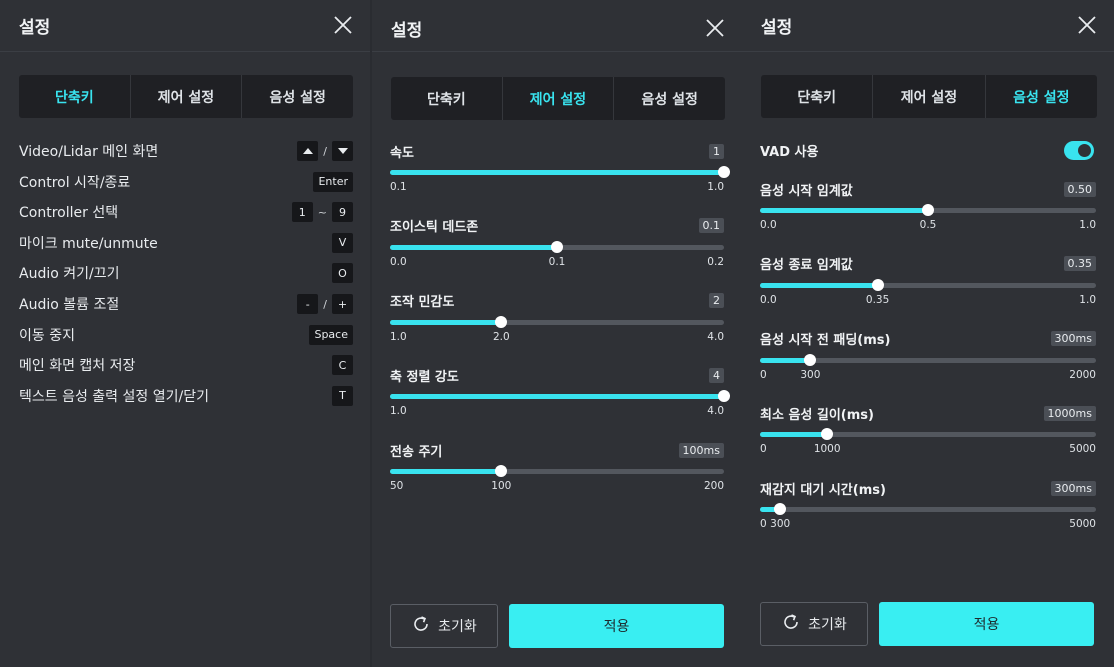 The height and width of the screenshot is (667, 1114). What do you see at coordinates (402, 153) in the screenshot?
I see `slider-label: 속도` at bounding box center [402, 153].